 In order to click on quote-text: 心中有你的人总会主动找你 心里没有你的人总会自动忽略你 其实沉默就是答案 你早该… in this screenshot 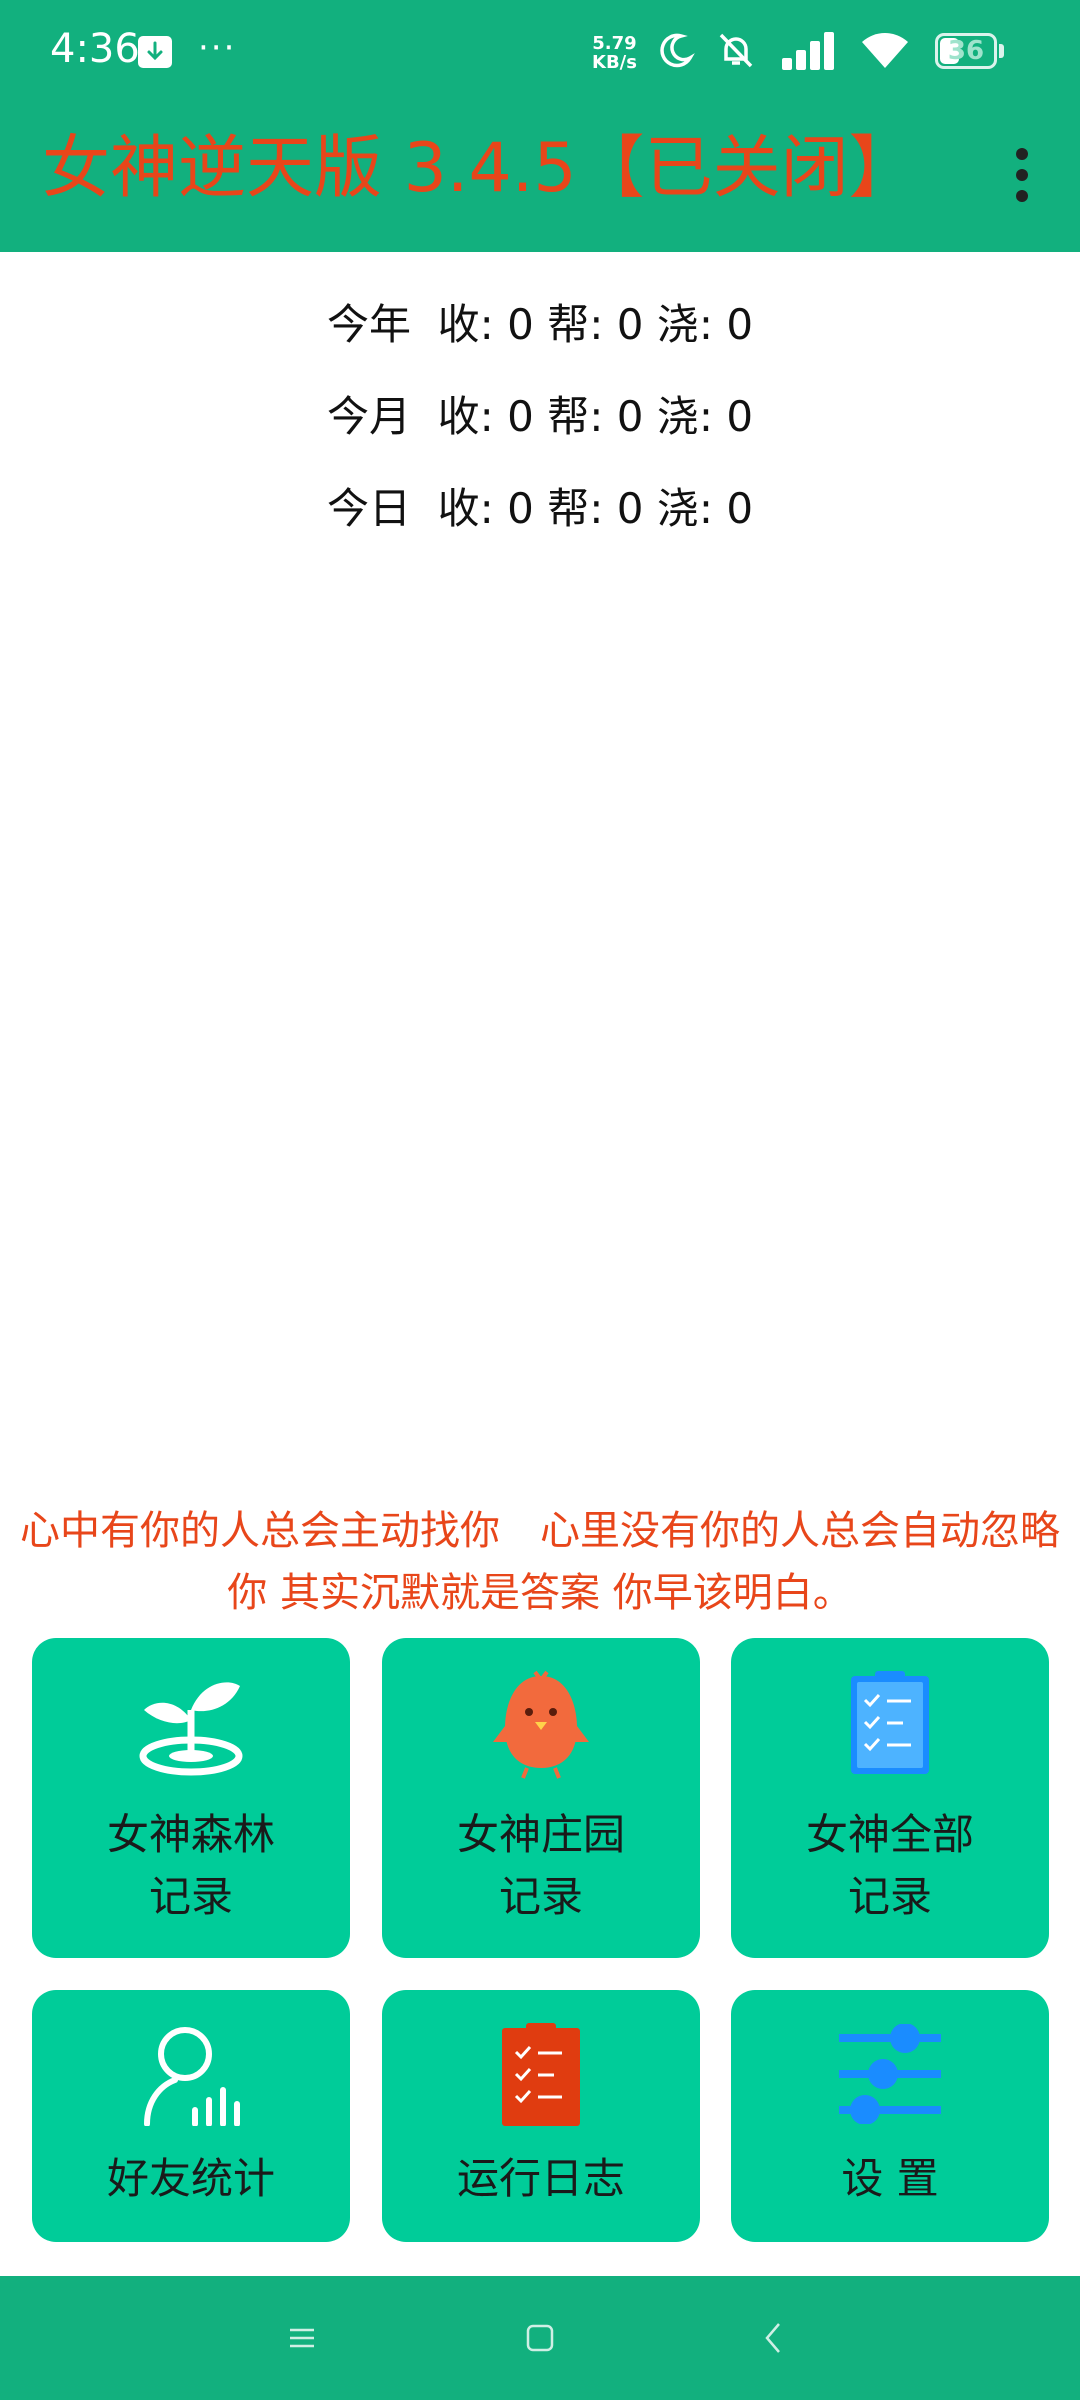, I will do `click(540, 1562)`.